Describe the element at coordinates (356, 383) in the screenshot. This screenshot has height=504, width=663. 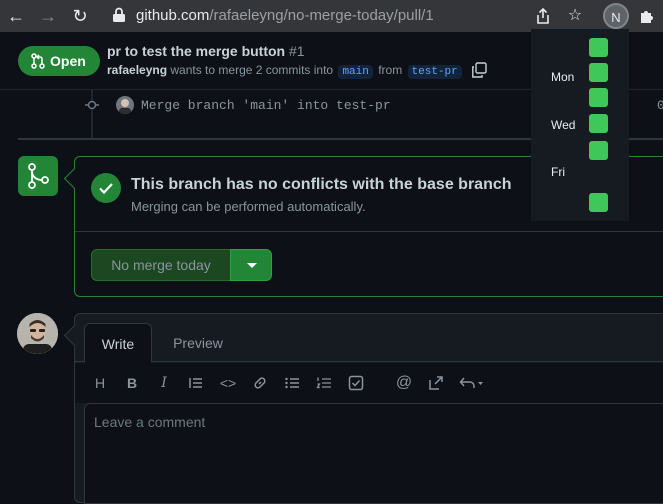
I see `task-list-icon` at that location.